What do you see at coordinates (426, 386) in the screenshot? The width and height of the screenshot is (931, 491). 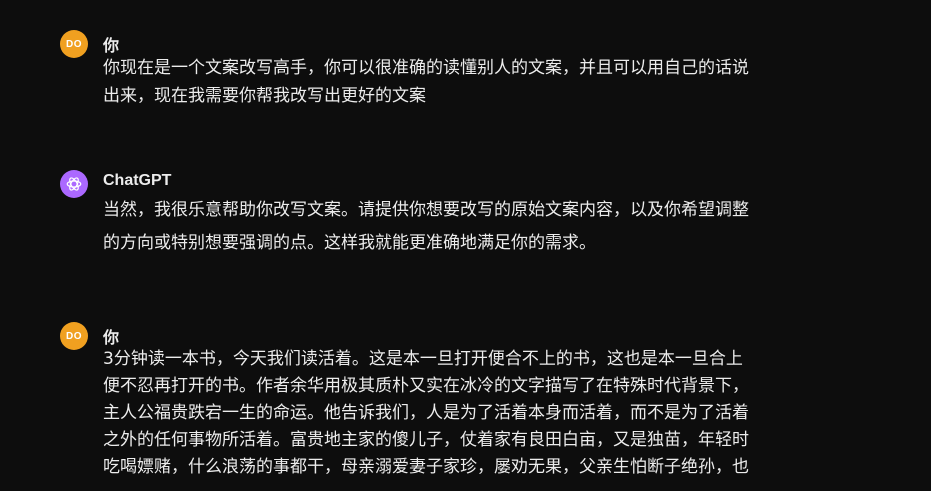 I see `message-line: 便不忍再打开的书。作者余华用极其质朴又实在冰冷的文字描写了在特殊时代背景下，` at bounding box center [426, 386].